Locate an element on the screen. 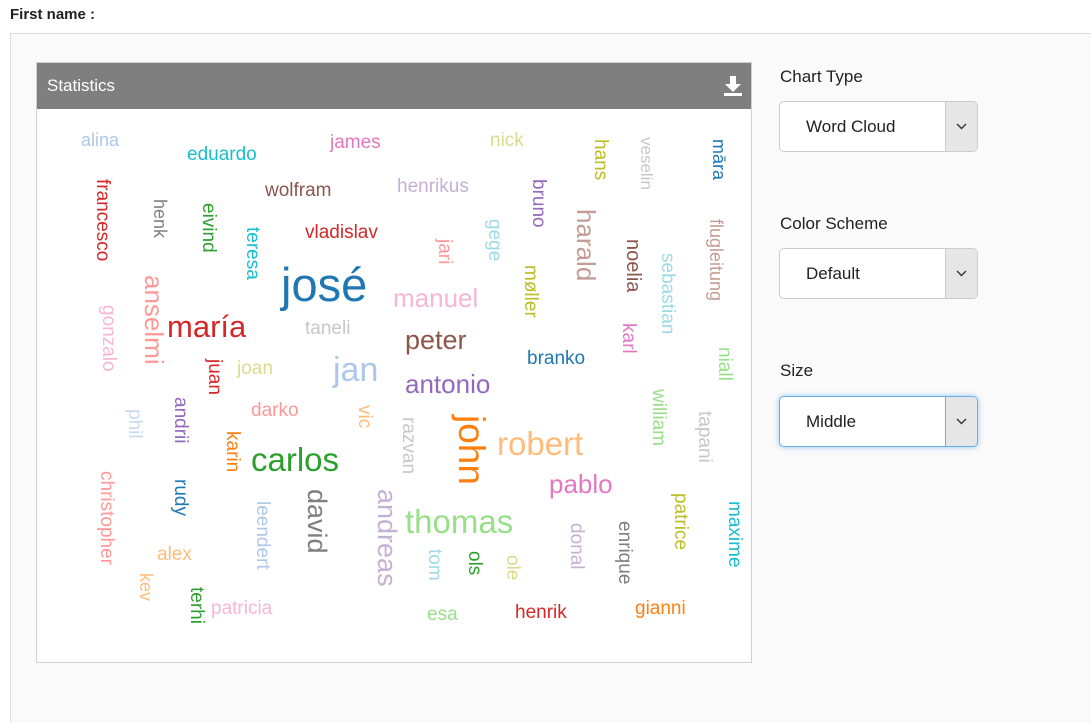 The height and width of the screenshot is (723, 1091). word-tom: tom is located at coordinates (434, 565).